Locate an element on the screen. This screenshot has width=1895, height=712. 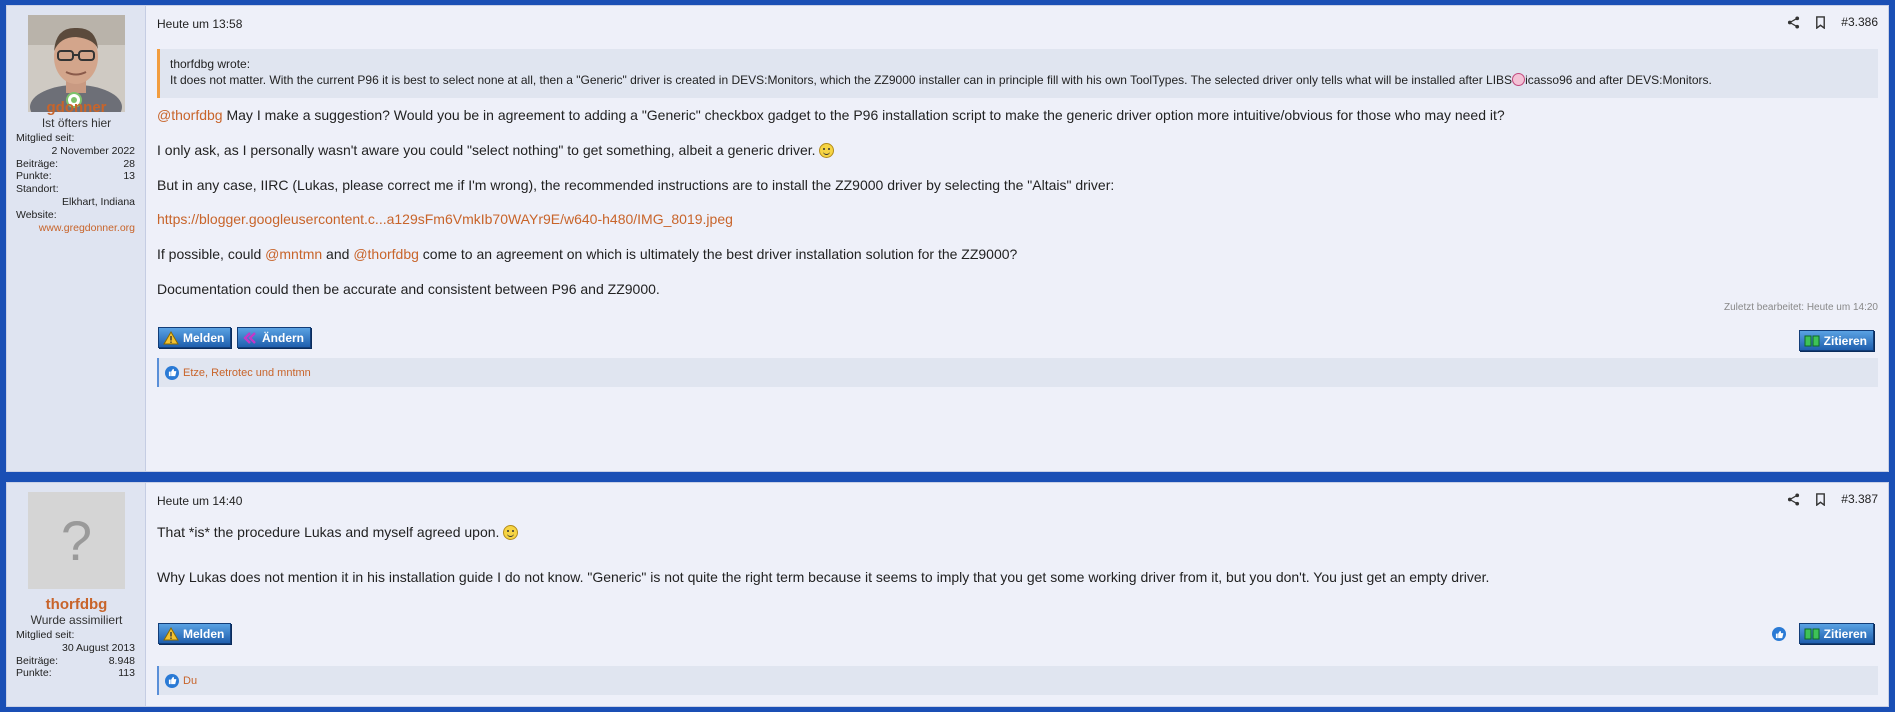
post-tools: #3.387 is located at coordinates (1832, 499).